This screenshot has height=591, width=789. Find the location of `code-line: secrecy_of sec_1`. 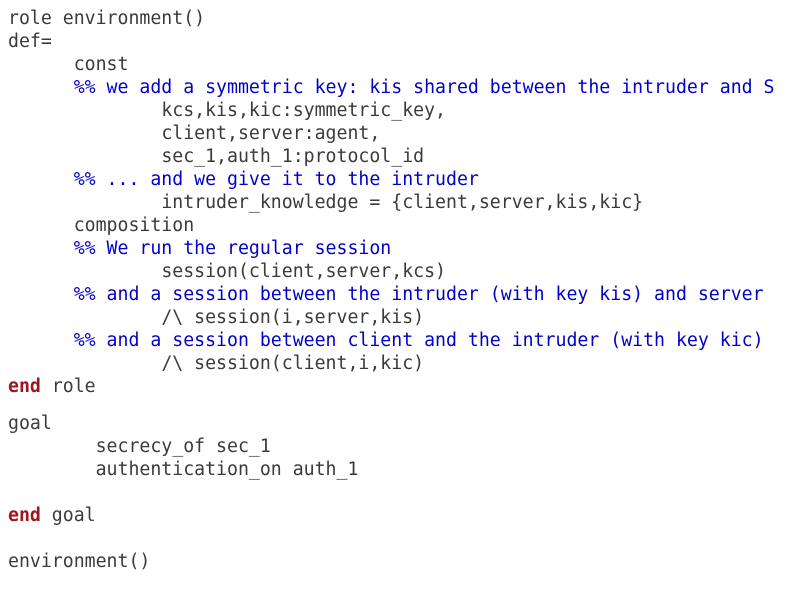

code-line: secrecy_of sec_1 is located at coordinates (139, 446).